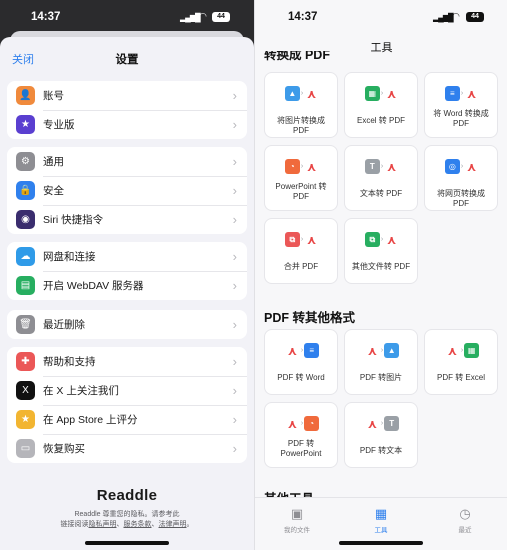 The image size is (507, 550). Describe the element at coordinates (381, 513) in the screenshot. I see `tools-icon: ▦` at that location.